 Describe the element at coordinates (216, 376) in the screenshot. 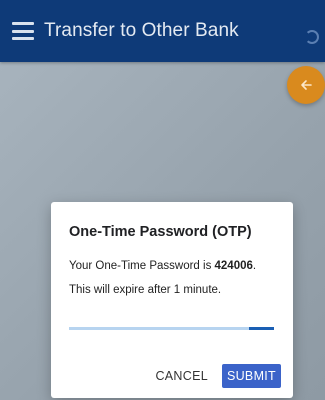

I see `dialog-actions: CANCEL SUBMIT` at that location.